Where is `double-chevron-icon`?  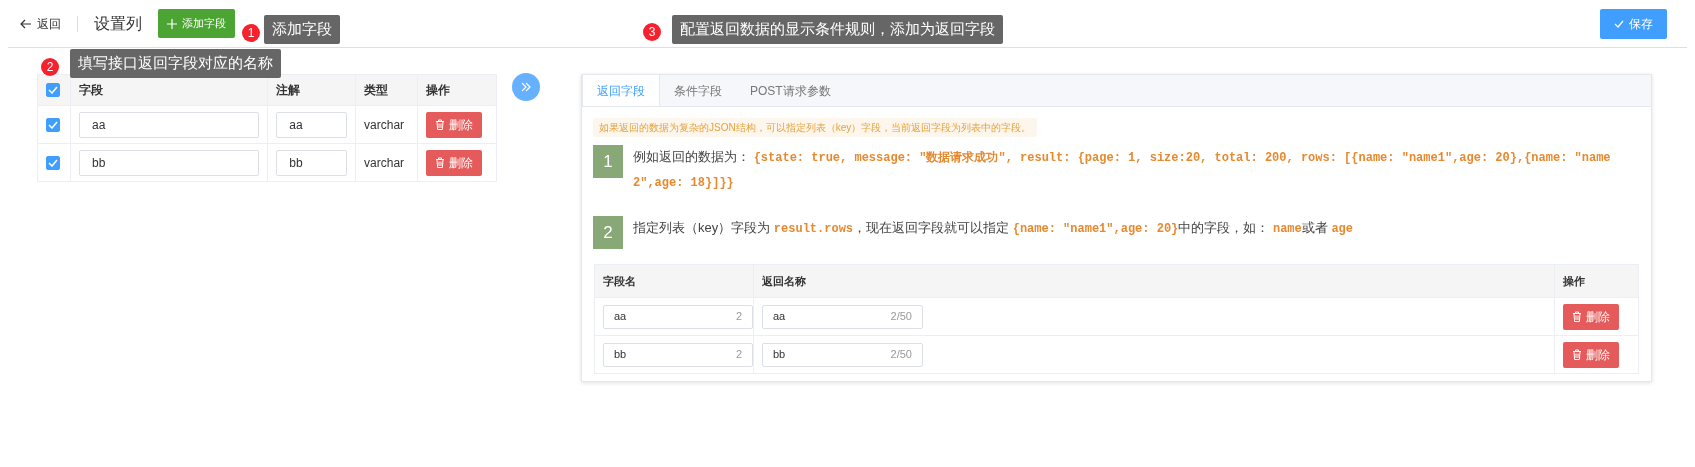 double-chevron-icon is located at coordinates (526, 87).